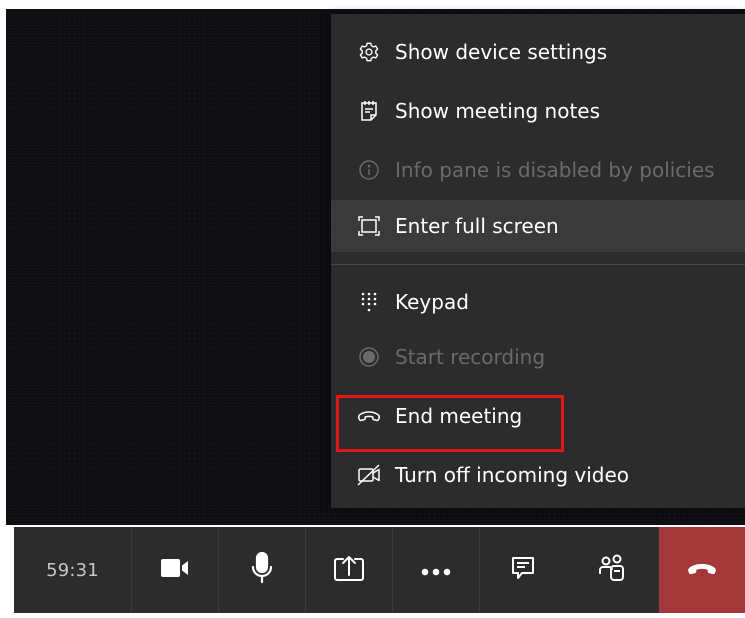 The height and width of the screenshot is (618, 745). I want to click on participants-icon, so click(612, 570).